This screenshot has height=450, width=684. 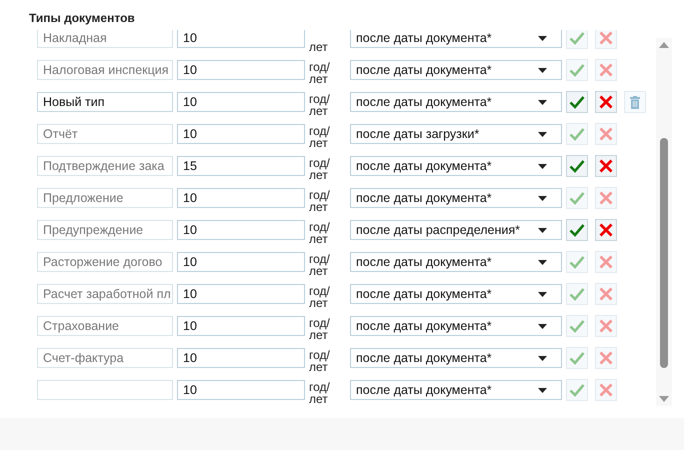 I want to click on rule-dropdown: после даты распределения*, so click(x=456, y=230).